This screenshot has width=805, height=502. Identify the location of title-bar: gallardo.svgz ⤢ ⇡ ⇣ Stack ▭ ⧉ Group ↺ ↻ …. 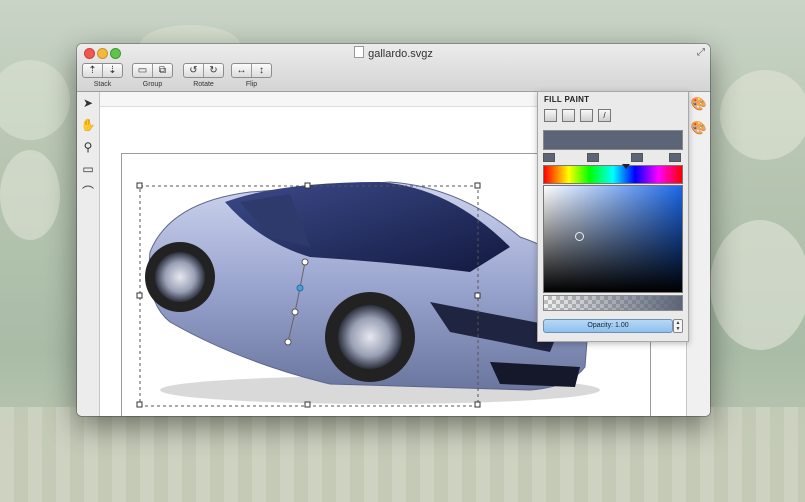
(393, 68).